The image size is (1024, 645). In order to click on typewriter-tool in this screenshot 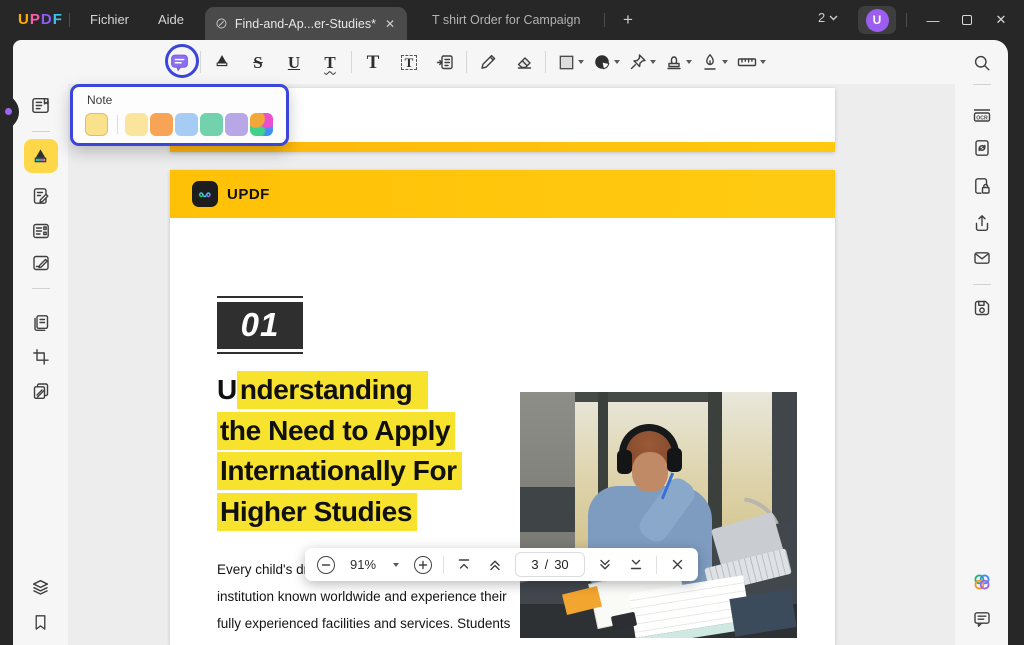, I will do `click(445, 62)`.